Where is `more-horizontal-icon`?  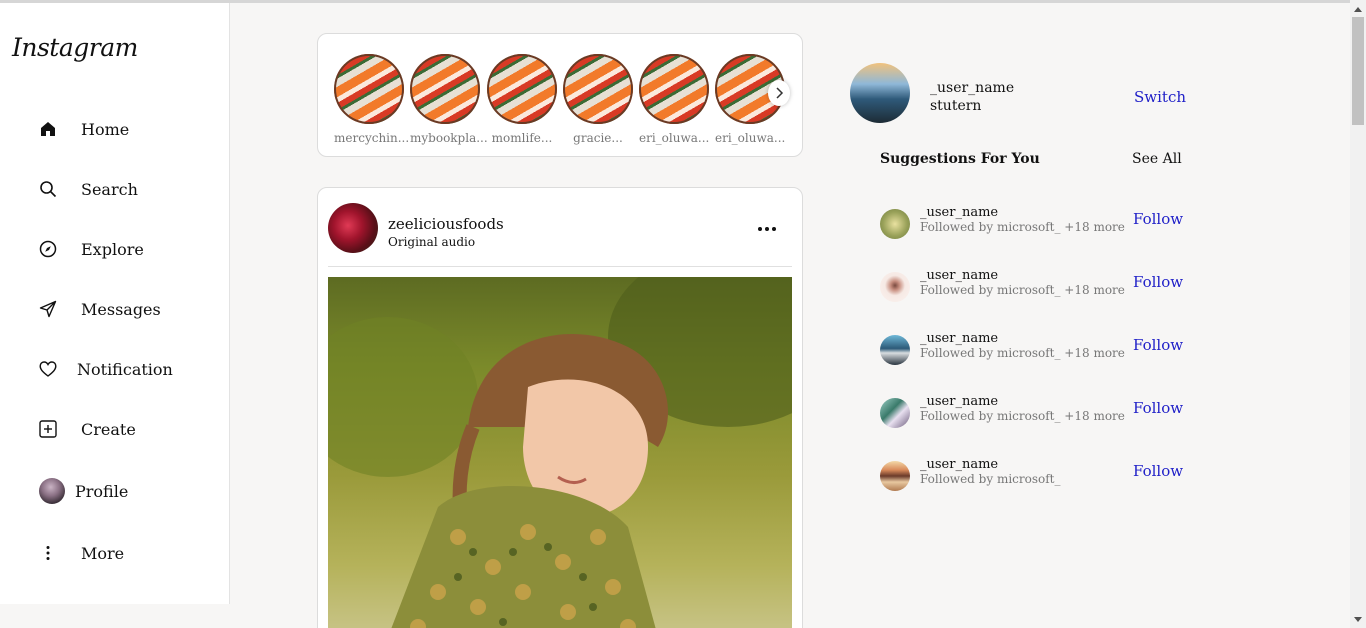 more-horizontal-icon is located at coordinates (767, 229).